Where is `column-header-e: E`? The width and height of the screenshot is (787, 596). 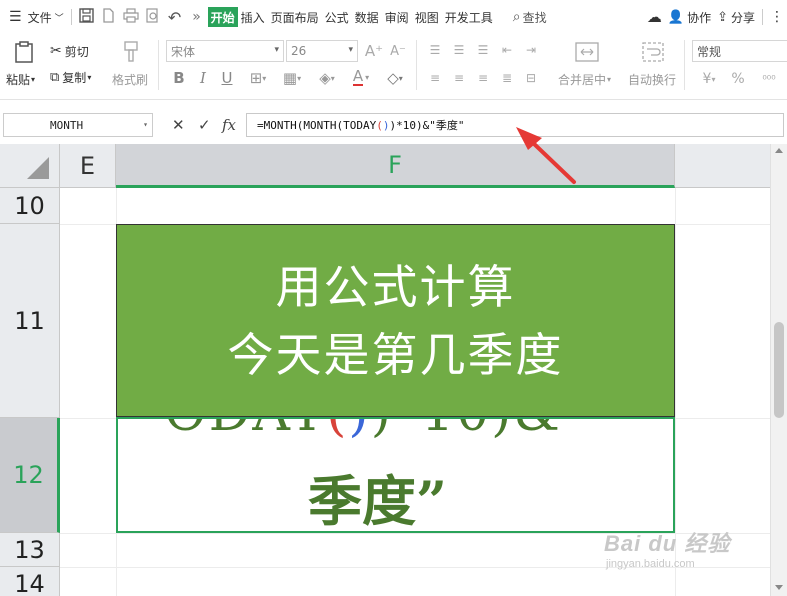 column-header-e: E is located at coordinates (88, 166).